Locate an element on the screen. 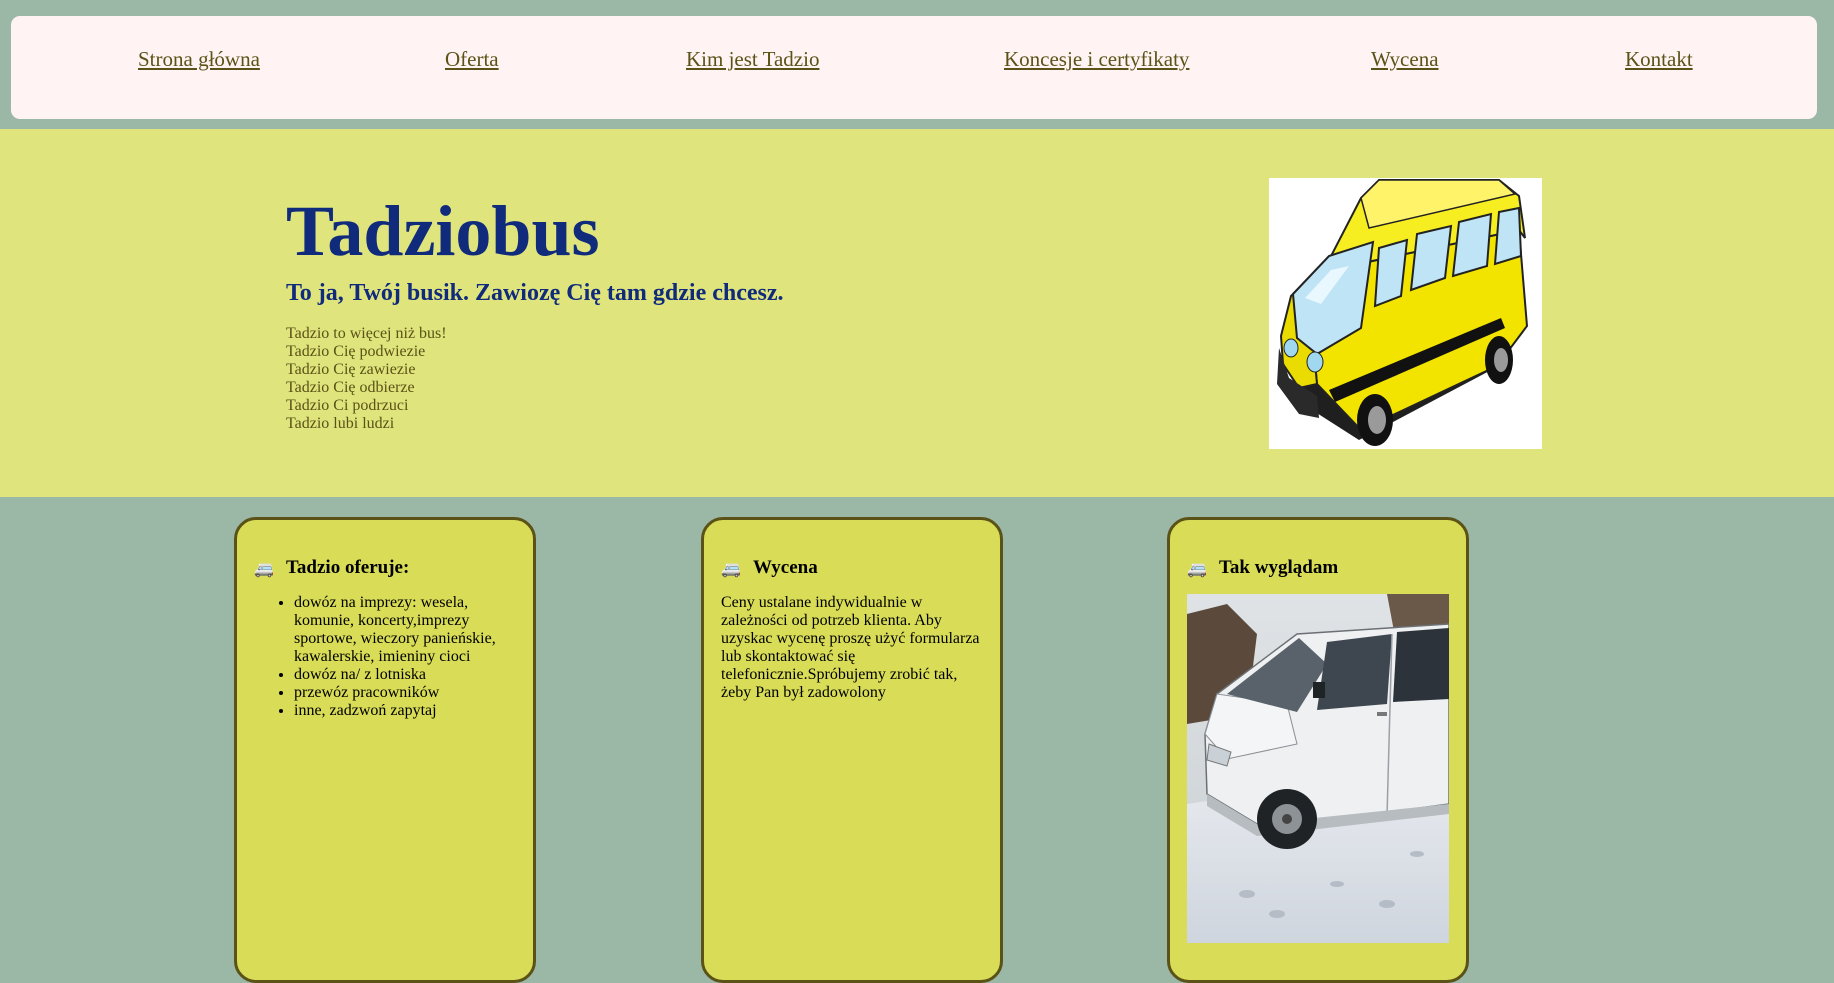 Image resolution: width=1834 pixels, height=983 pixels. nav-link-offer: Oferta is located at coordinates (472, 59).